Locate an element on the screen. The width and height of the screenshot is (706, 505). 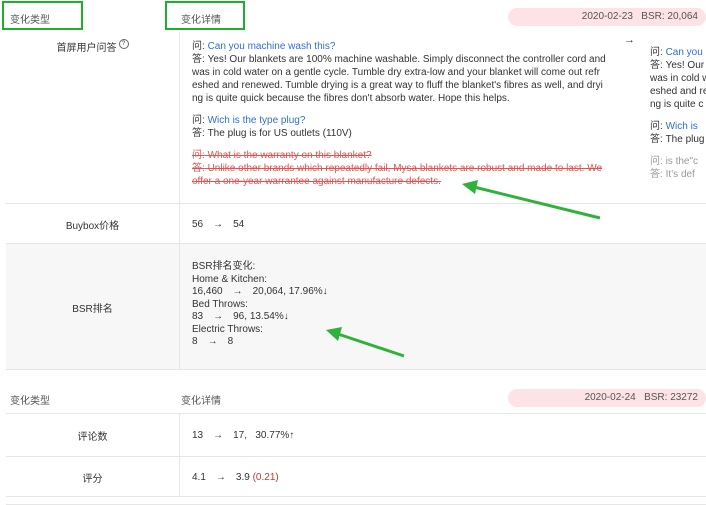
change-type-header: 变化类型 is located at coordinates (30, 401).